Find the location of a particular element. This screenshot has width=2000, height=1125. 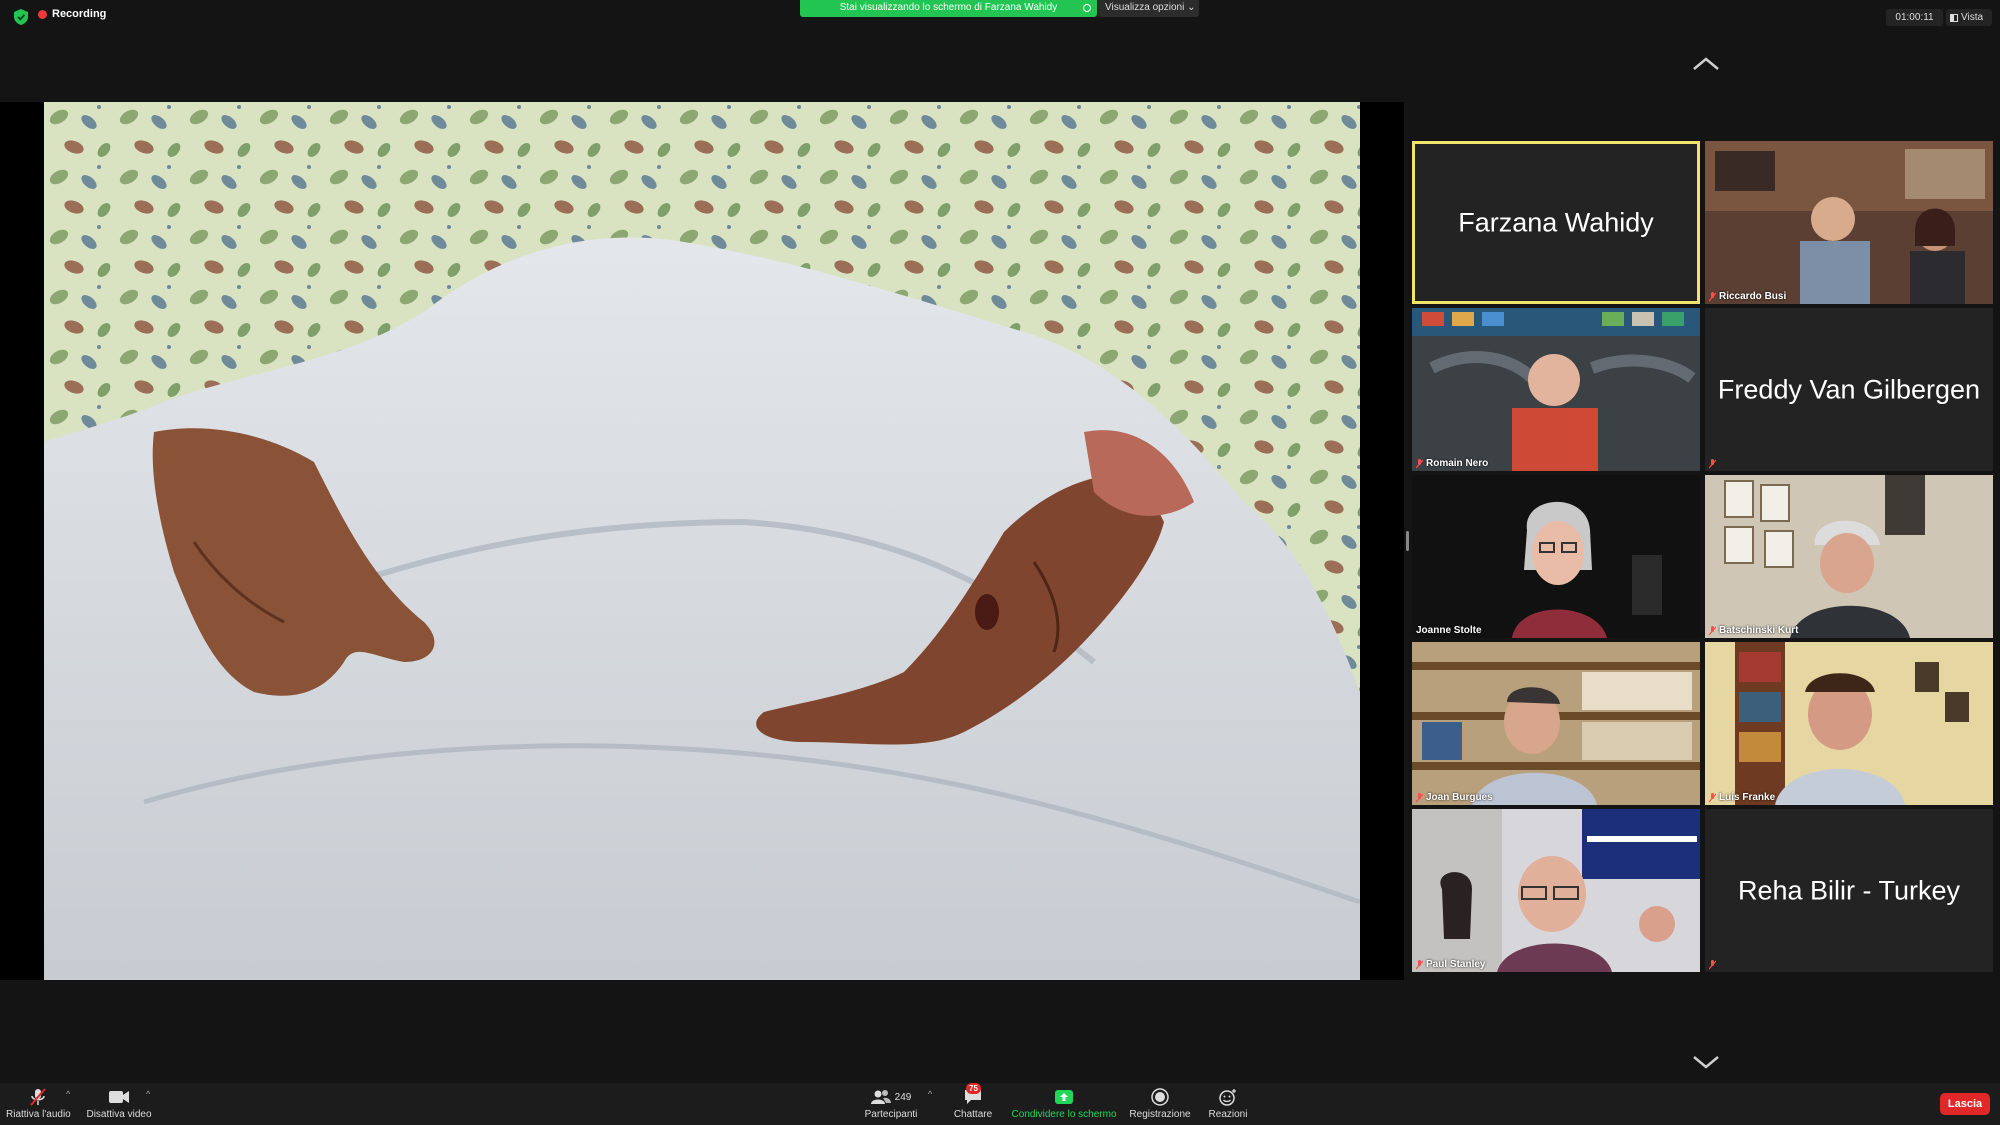

participant-tile: Freddy Van Gilbergen is located at coordinates (1849, 389).